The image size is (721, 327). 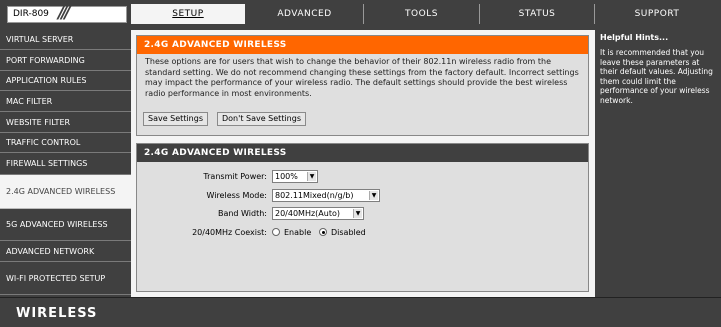 What do you see at coordinates (362, 153) in the screenshot?
I see `settings-panel-title: 2.4G ADVANCED WIRELESS` at bounding box center [362, 153].